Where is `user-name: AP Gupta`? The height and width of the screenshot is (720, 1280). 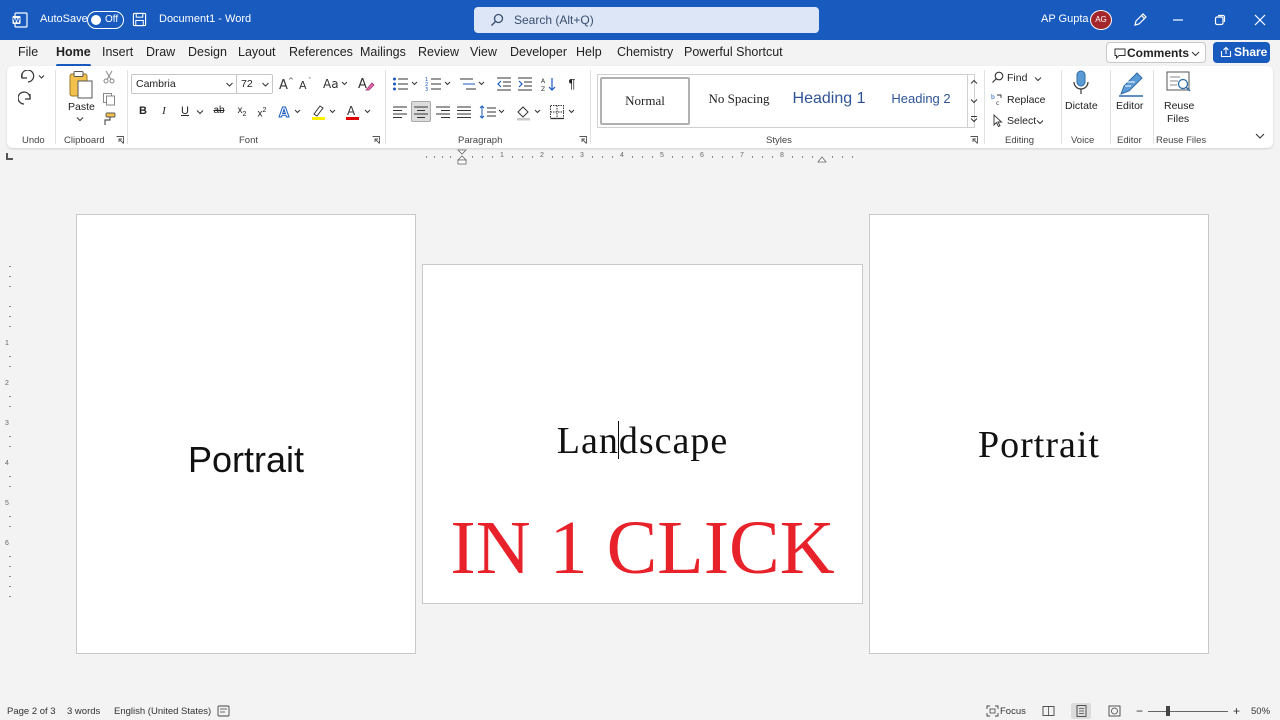 user-name: AP Gupta is located at coordinates (1065, 19).